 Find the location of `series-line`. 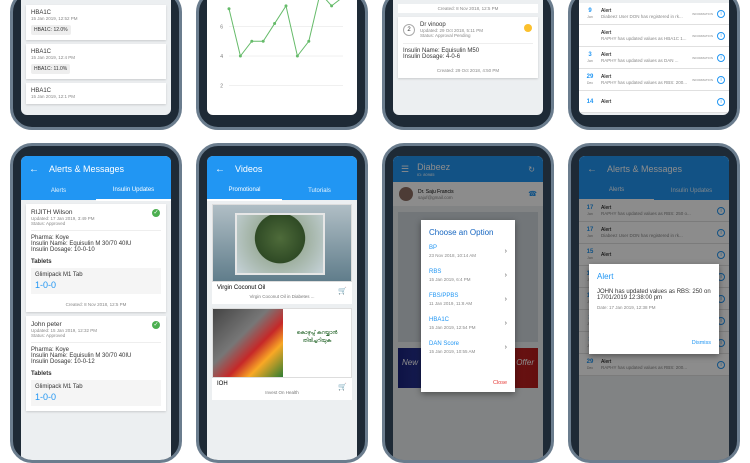

series-line is located at coordinates (284, 29).